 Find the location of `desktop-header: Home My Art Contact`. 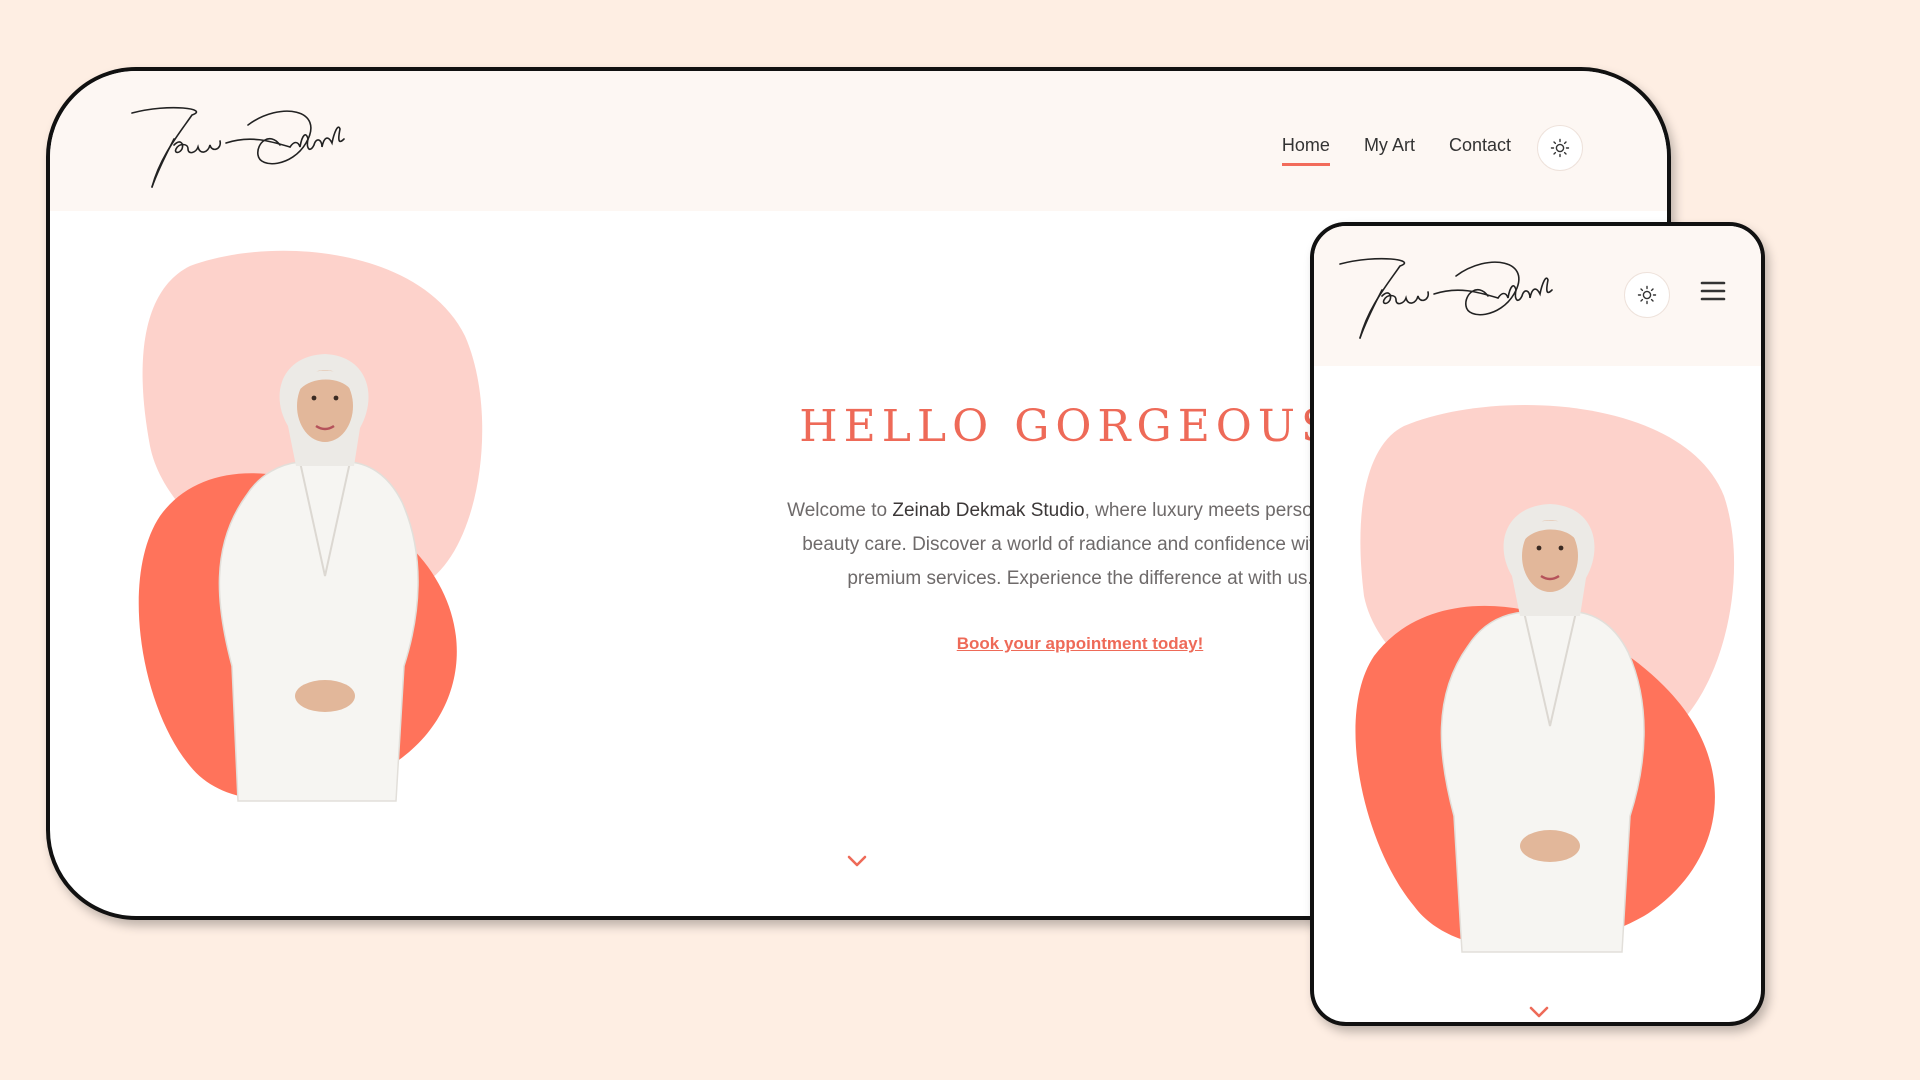

desktop-header: Home My Art Contact is located at coordinates (858, 141).